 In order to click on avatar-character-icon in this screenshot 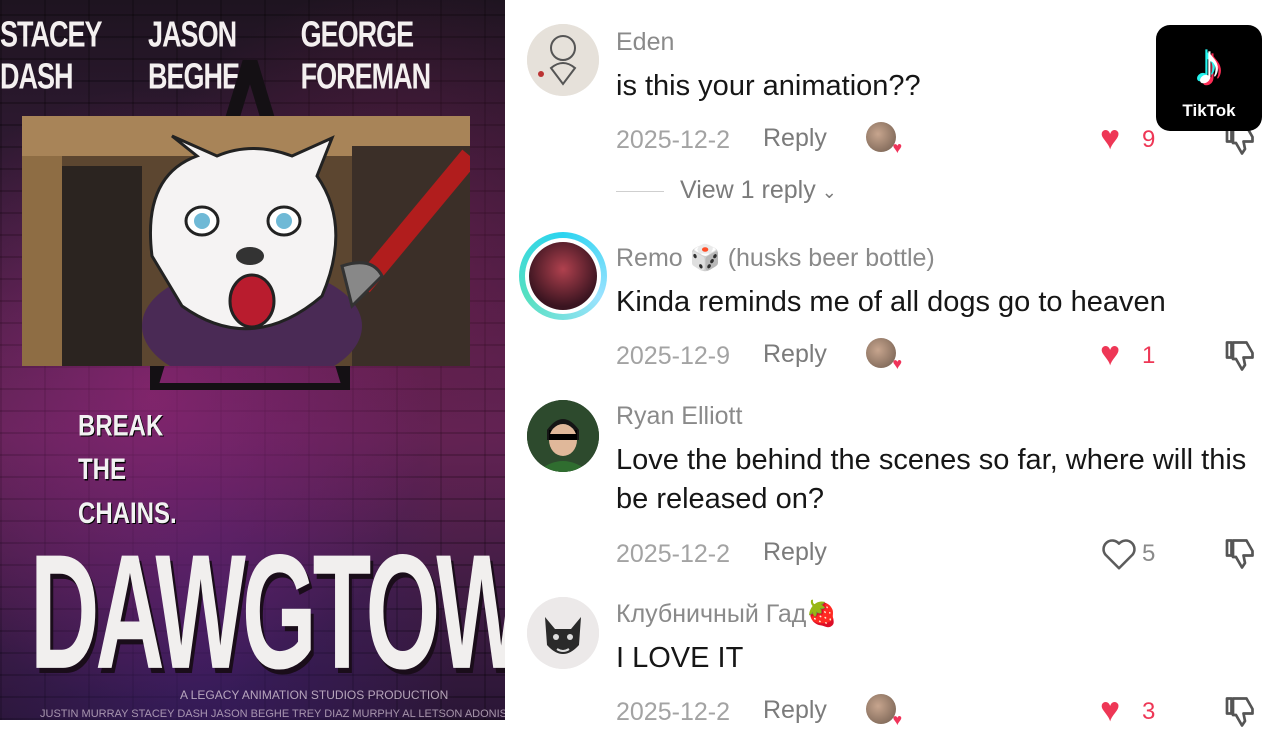, I will do `click(563, 436)`.